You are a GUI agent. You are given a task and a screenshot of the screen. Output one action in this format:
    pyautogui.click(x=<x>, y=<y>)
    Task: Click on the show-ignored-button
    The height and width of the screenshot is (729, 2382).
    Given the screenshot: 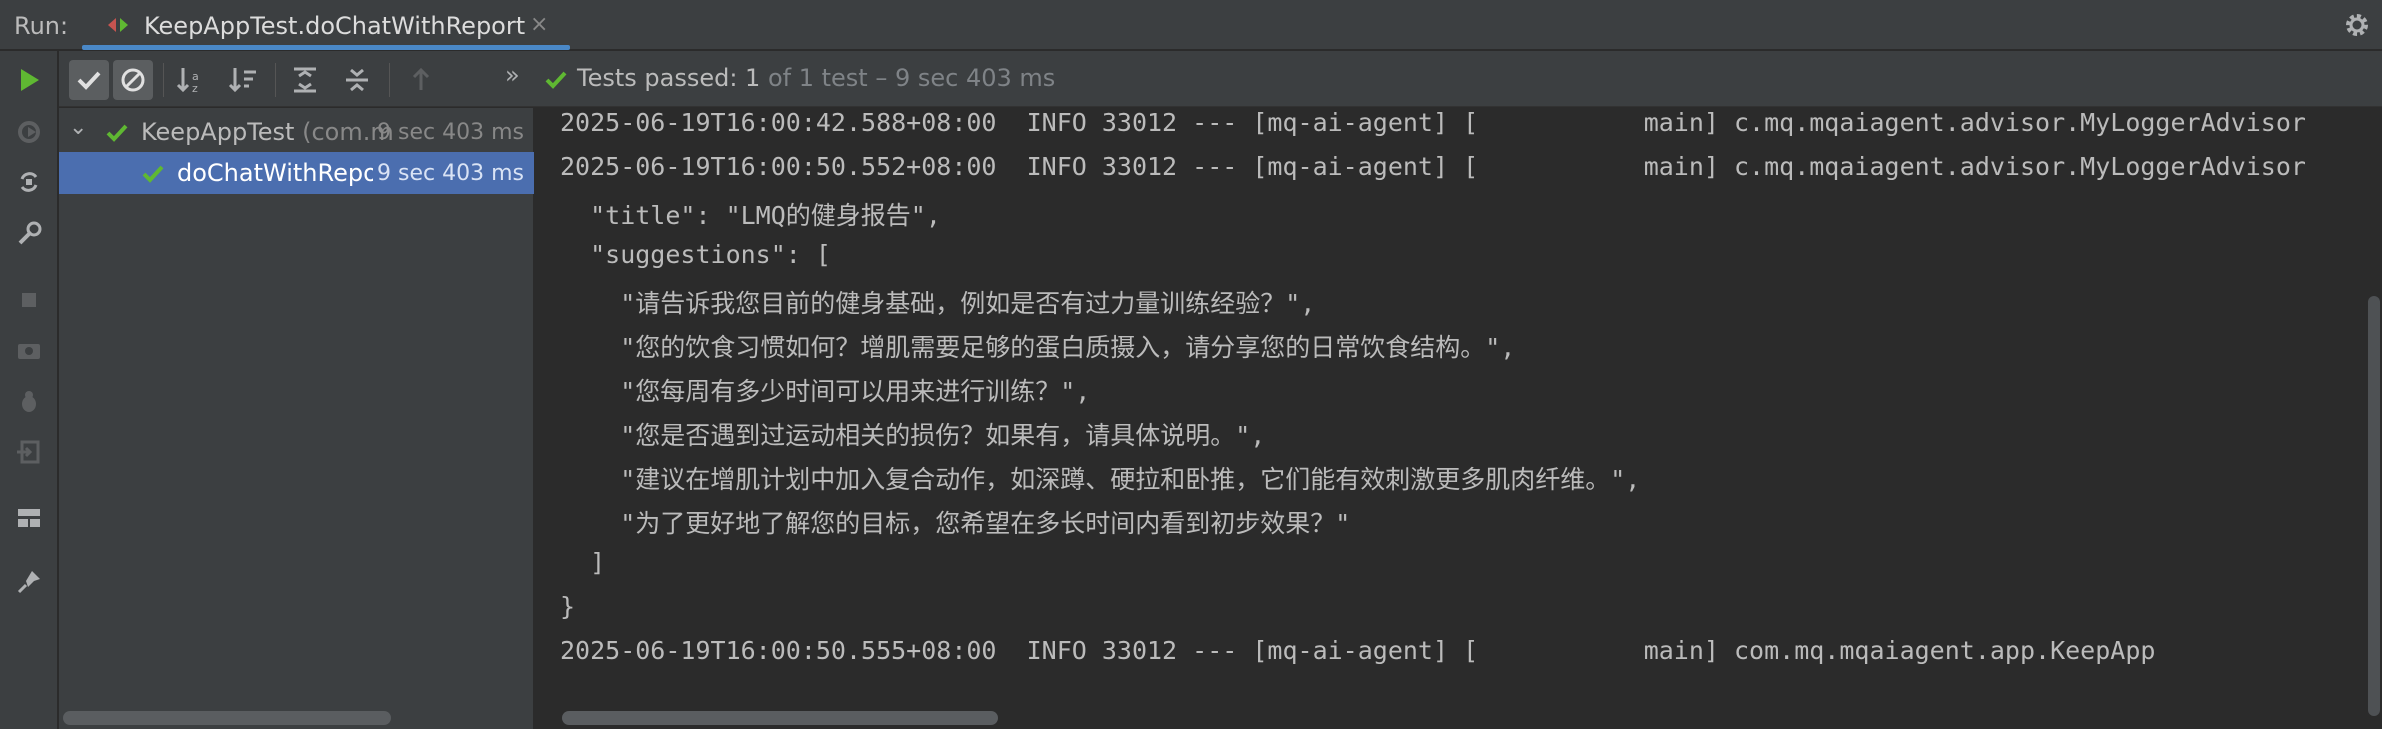 What is the action you would take?
    pyautogui.click(x=133, y=80)
    